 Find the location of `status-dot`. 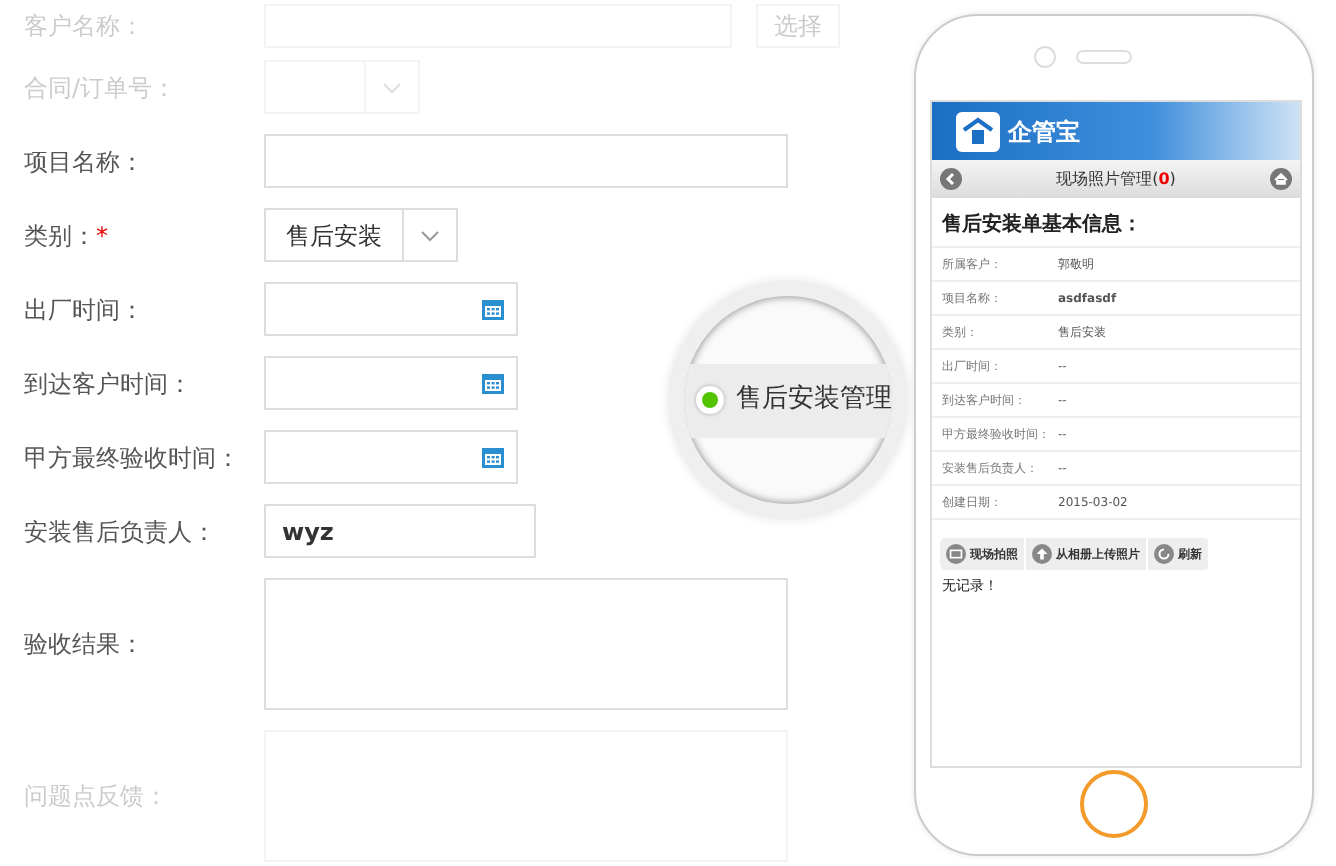

status-dot is located at coordinates (710, 400).